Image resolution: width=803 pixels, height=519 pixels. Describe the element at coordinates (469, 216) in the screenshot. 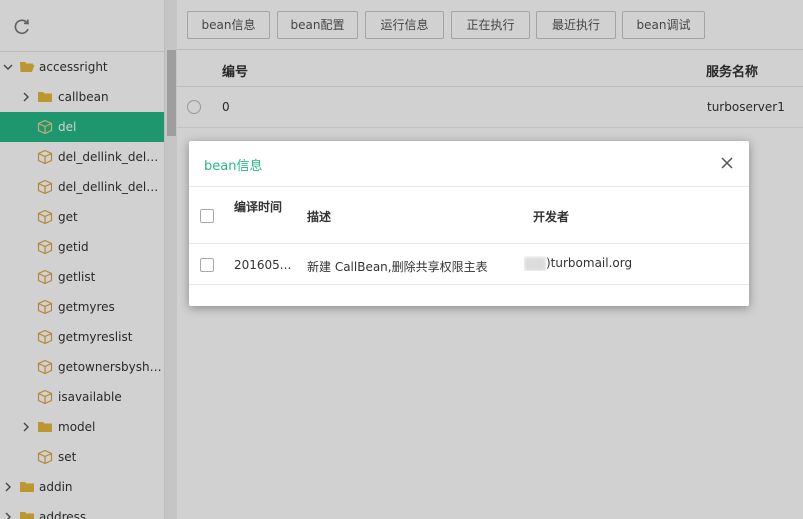

I see `dialog-table-header: 编译时间 描述 开发者` at that location.